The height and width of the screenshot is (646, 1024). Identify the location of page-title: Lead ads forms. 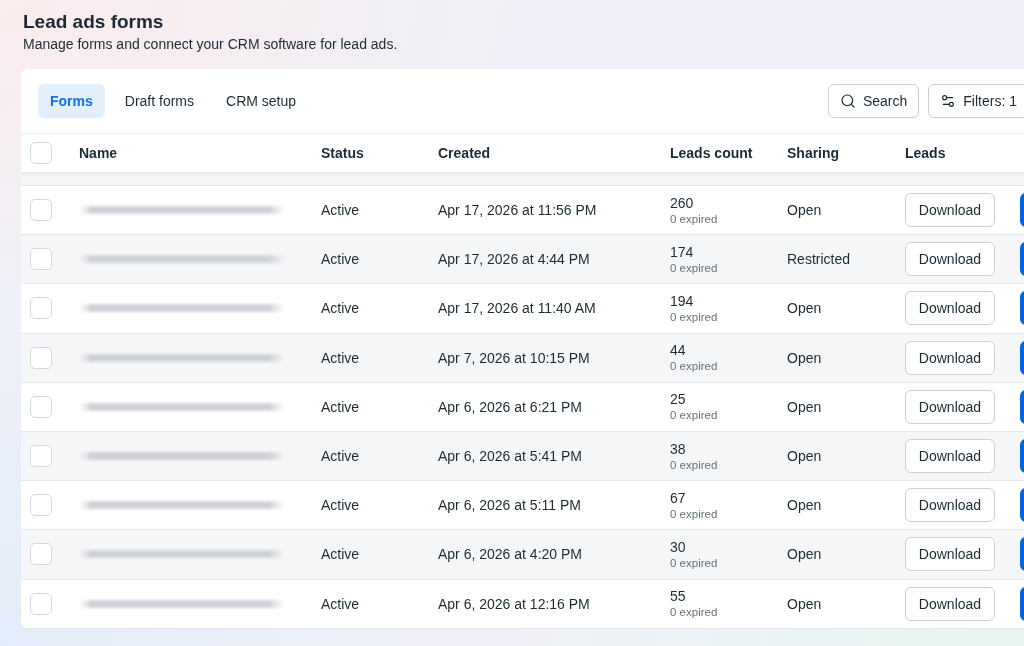
(94, 22).